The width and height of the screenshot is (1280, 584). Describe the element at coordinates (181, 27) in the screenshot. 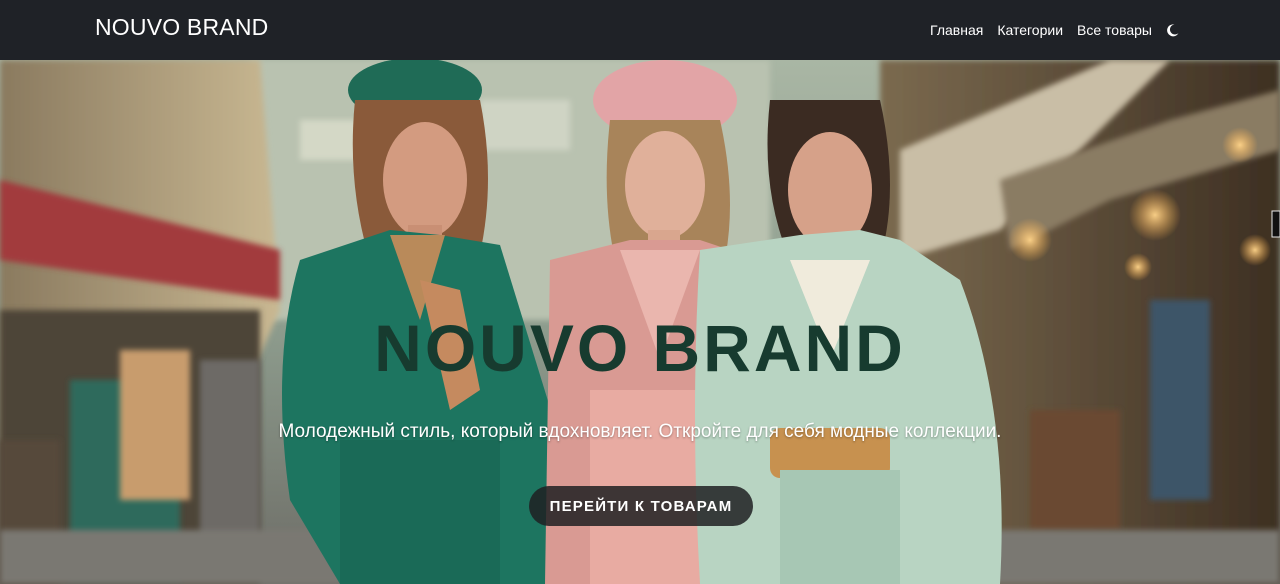

I see `brand-logo: NOUVO BRAND` at that location.